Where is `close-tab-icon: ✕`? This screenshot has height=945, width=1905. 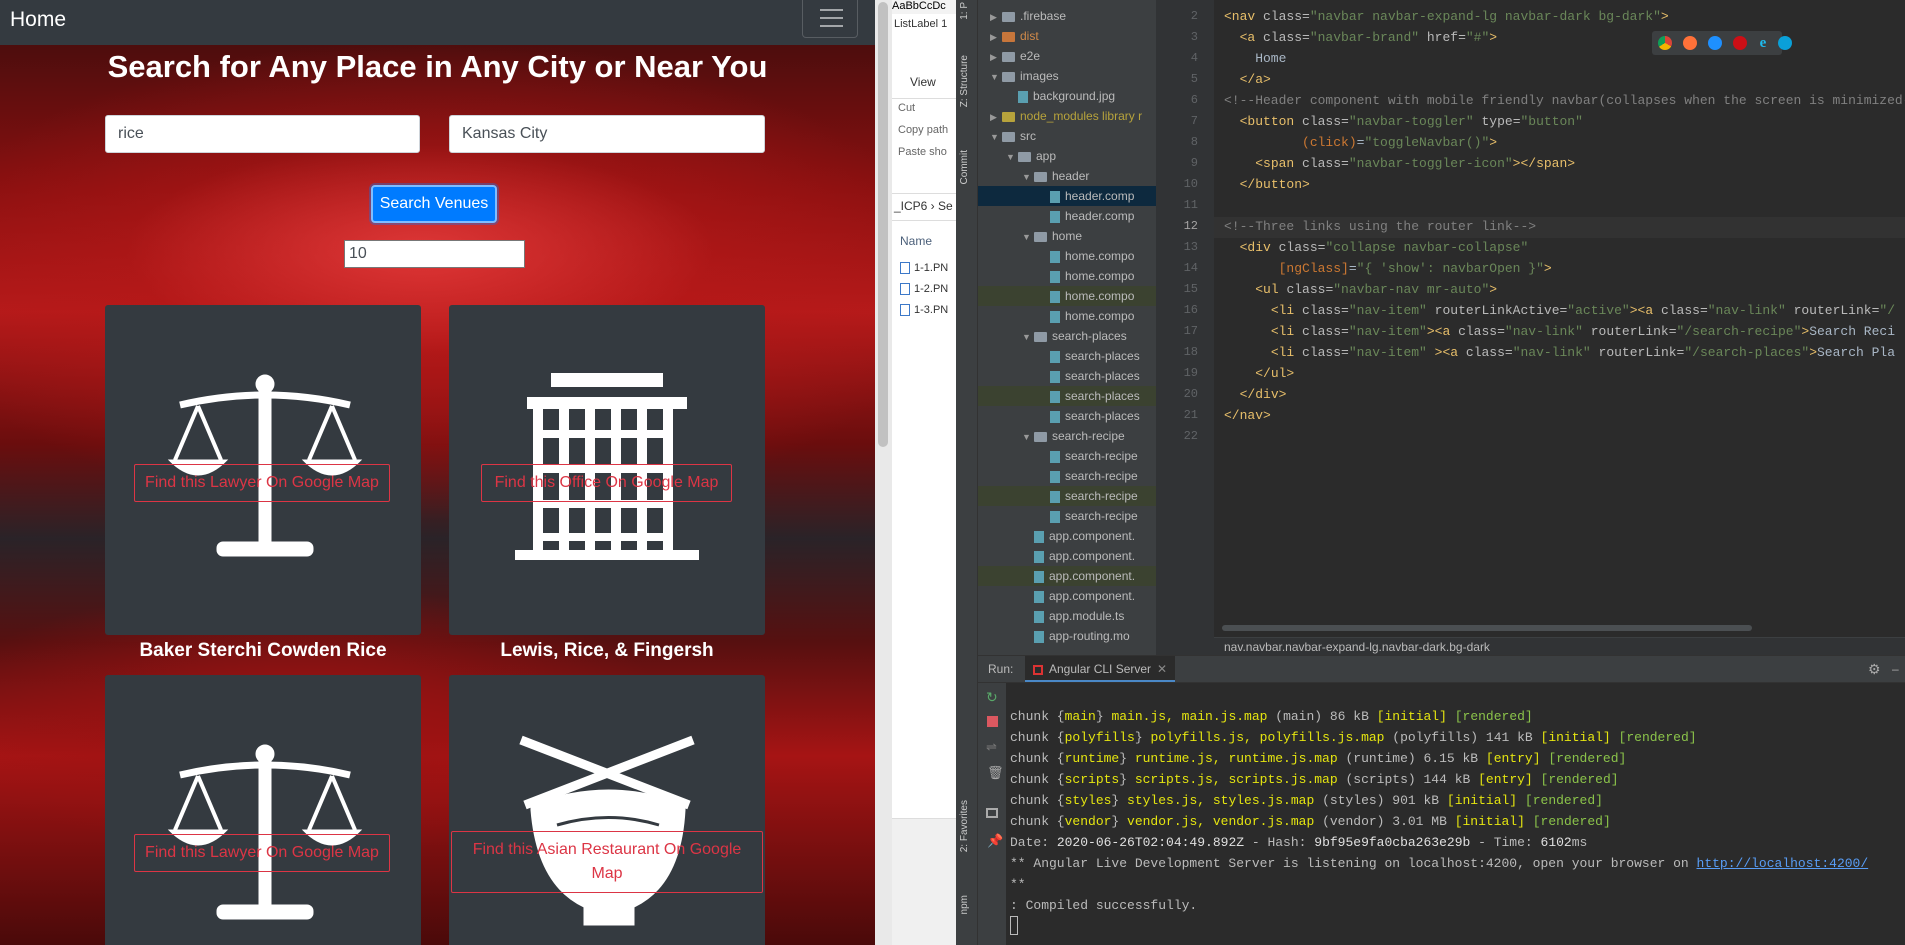
close-tab-icon: ✕ is located at coordinates (1162, 669).